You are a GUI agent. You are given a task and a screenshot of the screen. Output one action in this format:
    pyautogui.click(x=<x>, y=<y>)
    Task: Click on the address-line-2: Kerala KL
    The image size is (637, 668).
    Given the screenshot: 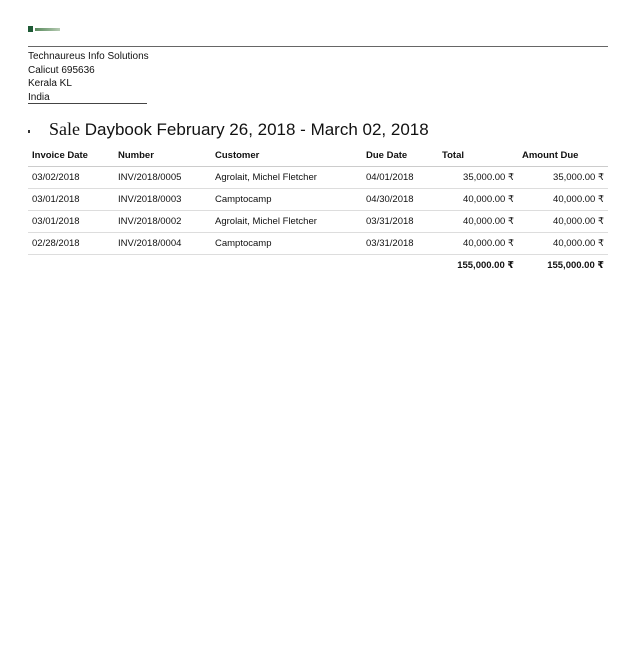 What is the action you would take?
    pyautogui.click(x=50, y=83)
    